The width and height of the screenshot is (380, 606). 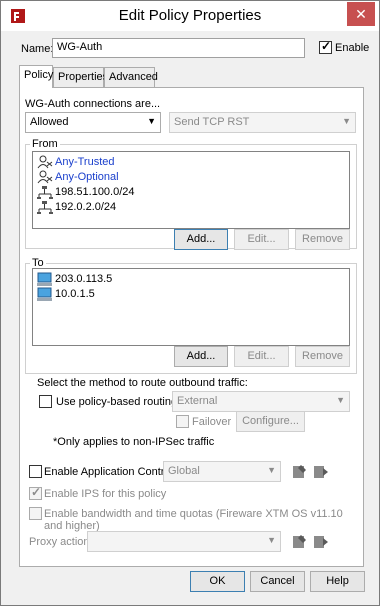 I want to click on routing-interface-select: External ▼, so click(x=261, y=401).